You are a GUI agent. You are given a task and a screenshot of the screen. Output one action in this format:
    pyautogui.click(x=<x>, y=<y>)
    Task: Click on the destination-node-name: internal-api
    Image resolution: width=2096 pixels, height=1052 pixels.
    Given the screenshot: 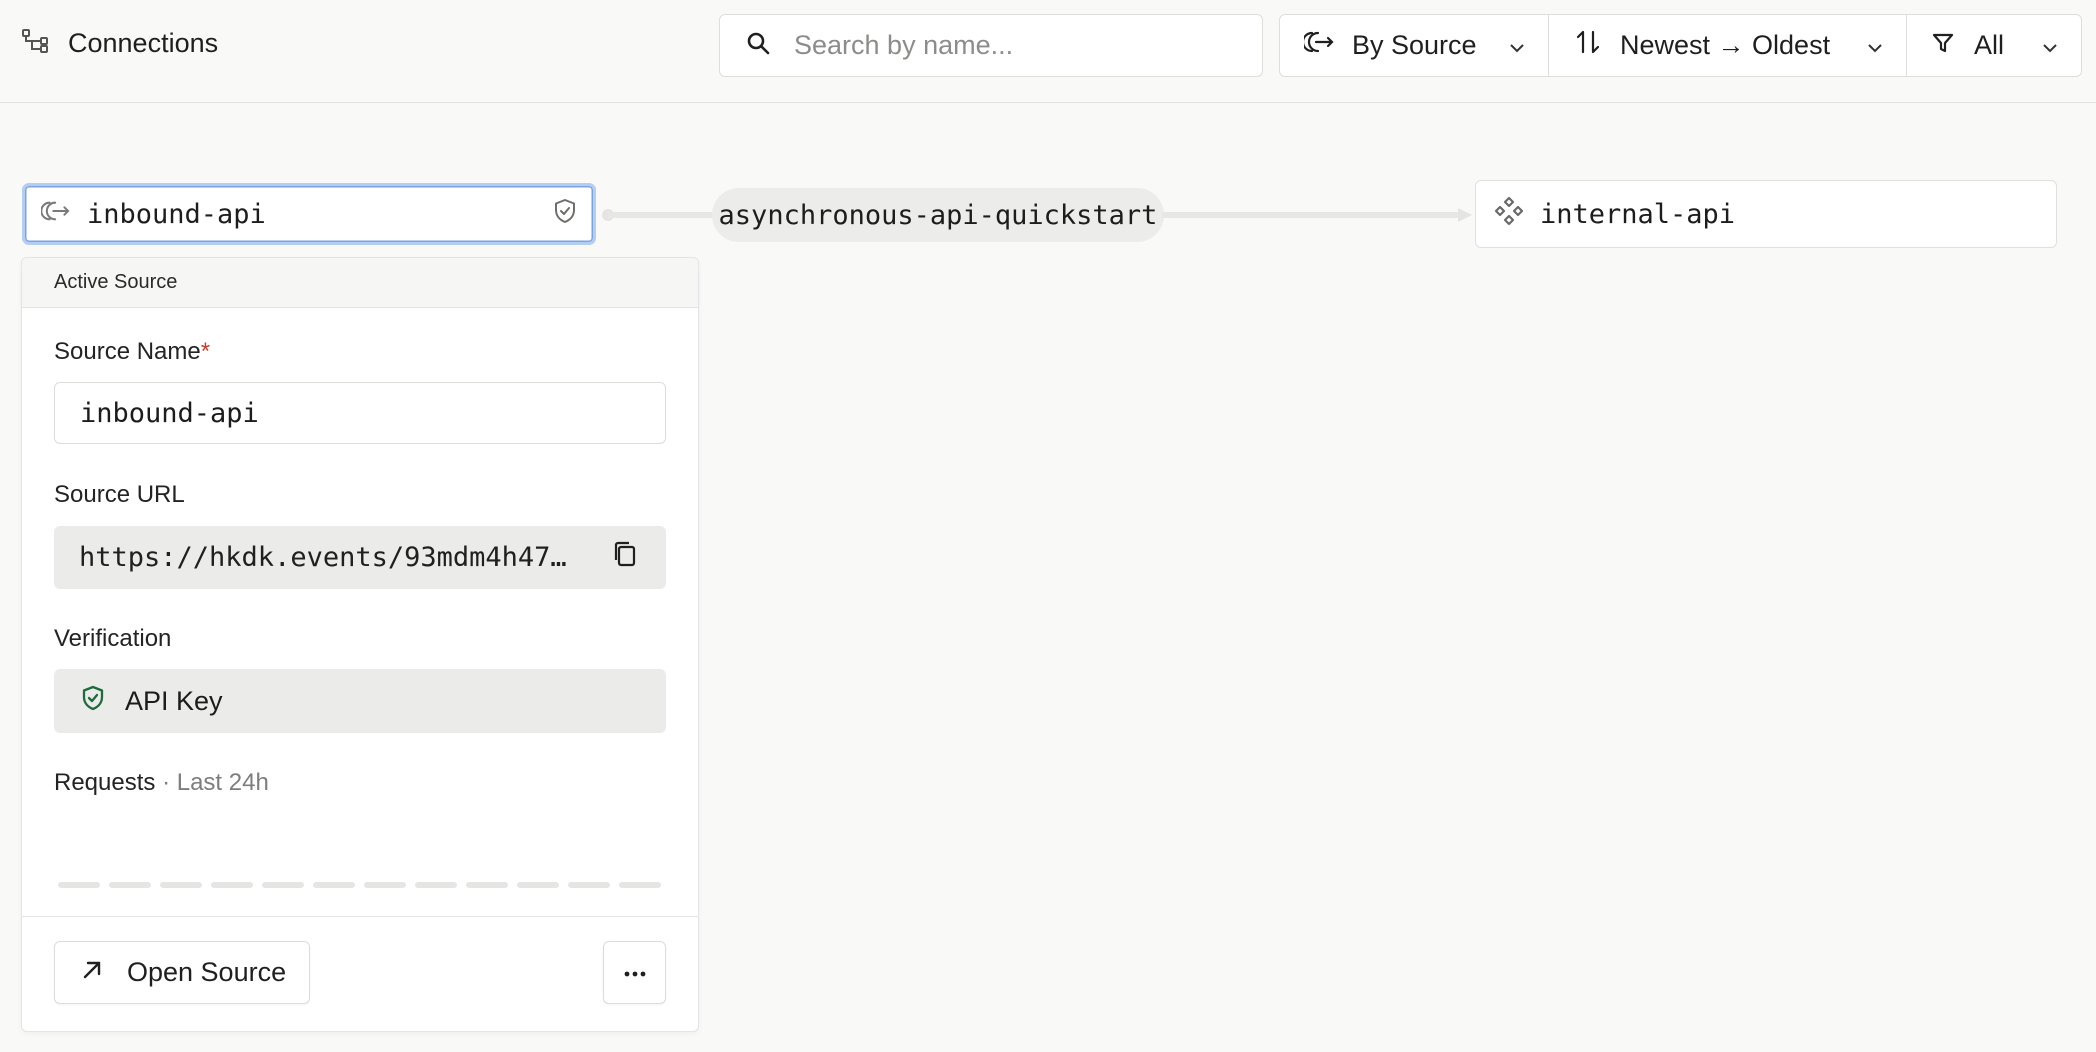 What is the action you would take?
    pyautogui.click(x=1638, y=214)
    